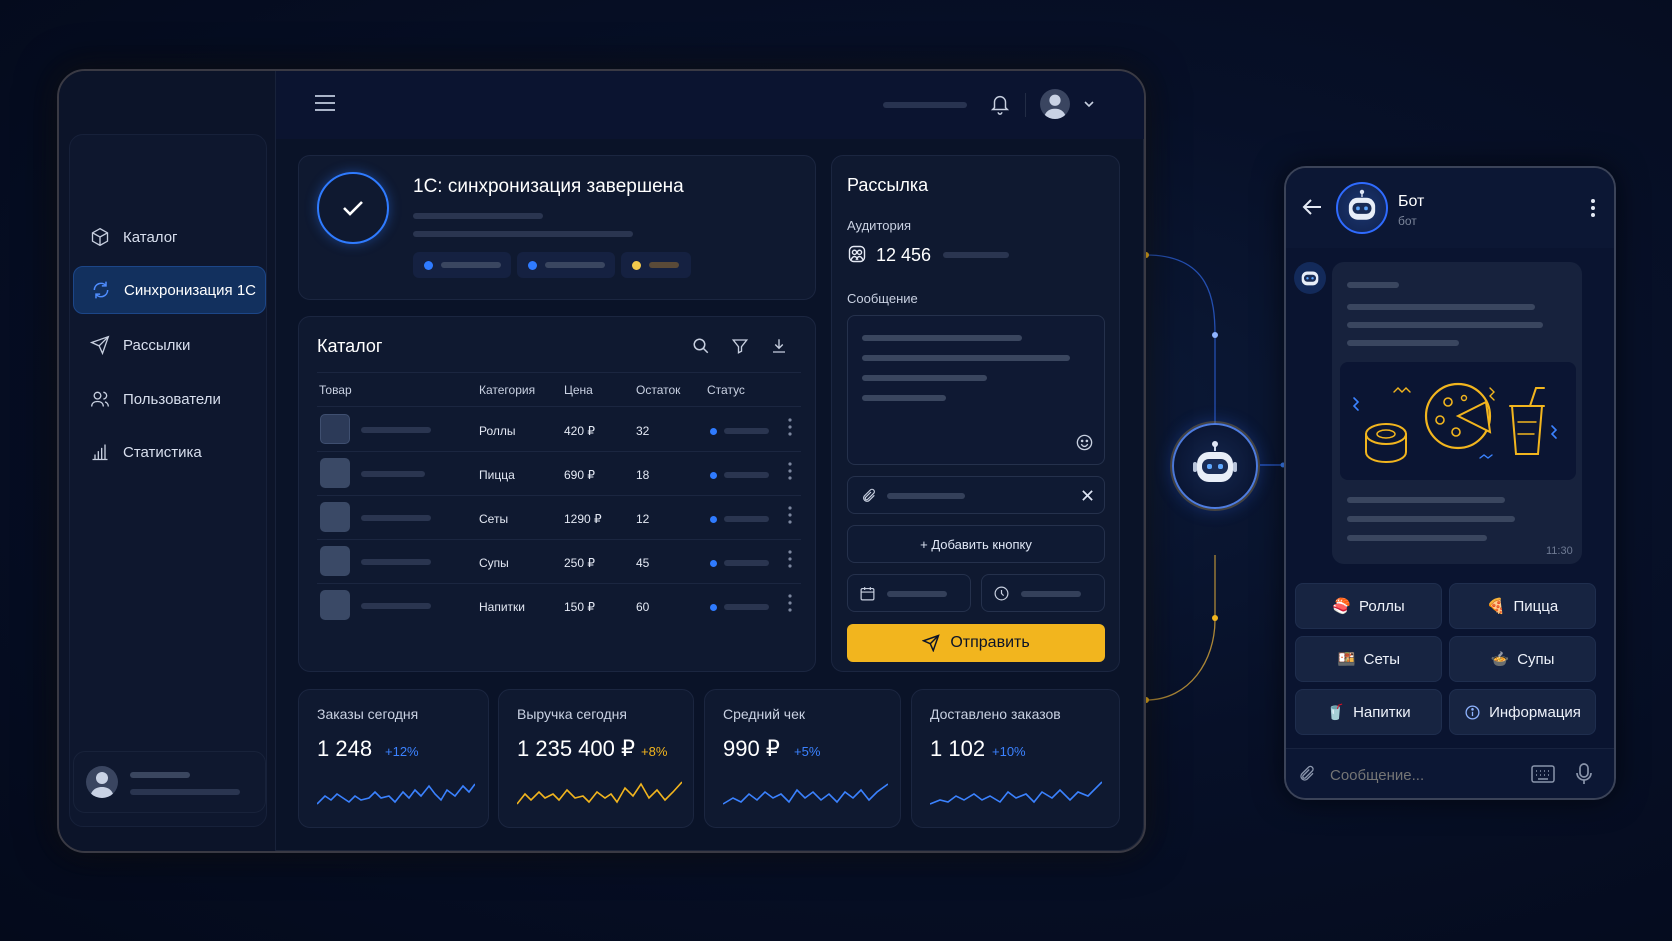 This screenshot has width=1672, height=941. Describe the element at coordinates (100, 399) in the screenshot. I see `users-icon` at that location.